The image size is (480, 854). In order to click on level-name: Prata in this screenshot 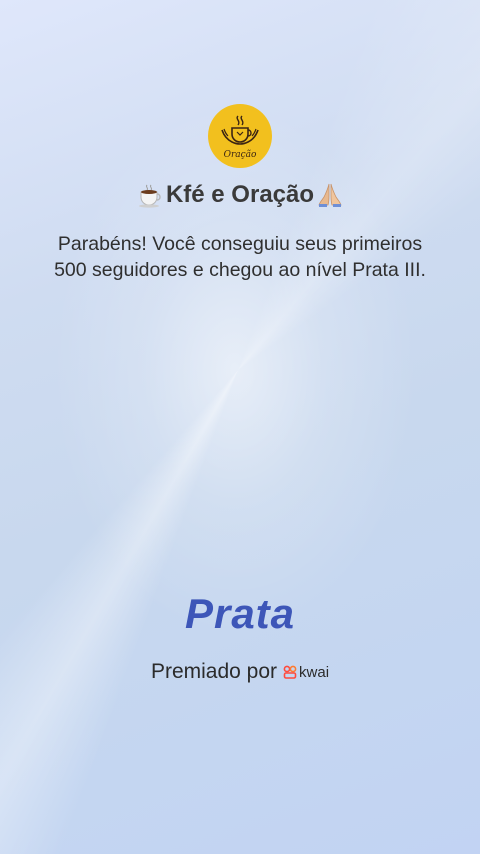, I will do `click(240, 613)`.